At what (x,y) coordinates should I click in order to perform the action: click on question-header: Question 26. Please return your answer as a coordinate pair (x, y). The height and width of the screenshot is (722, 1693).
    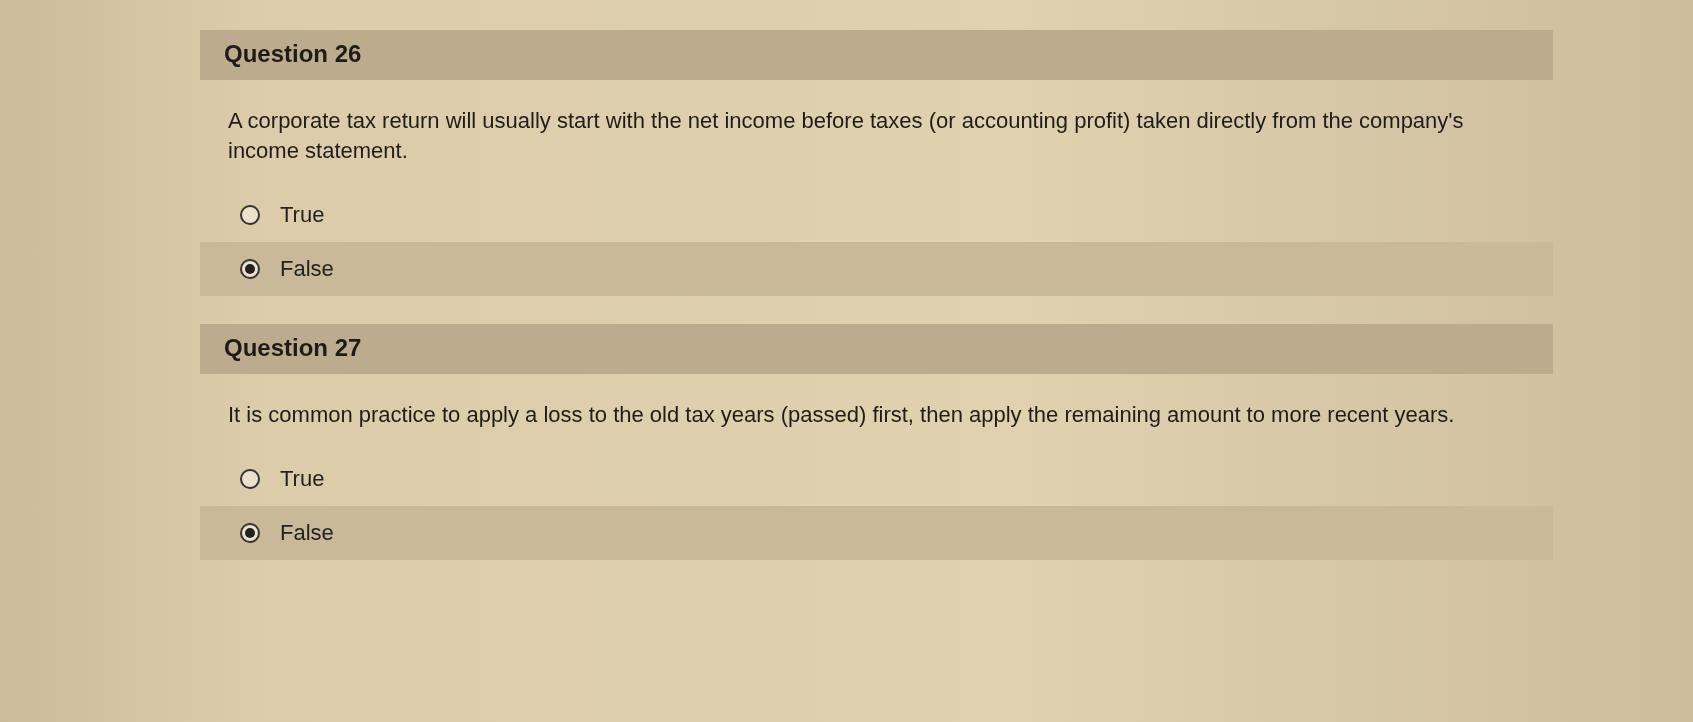
    Looking at the image, I should click on (876, 55).